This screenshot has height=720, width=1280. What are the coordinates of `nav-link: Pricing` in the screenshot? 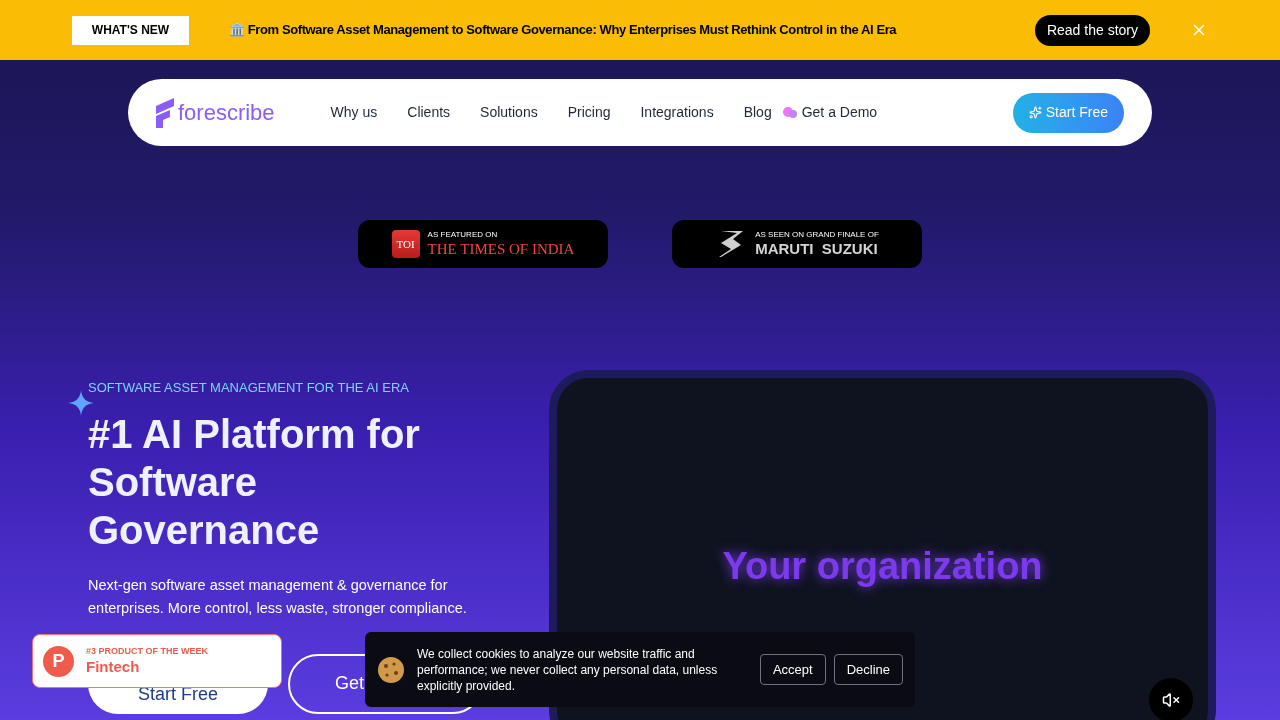 It's located at (589, 112).